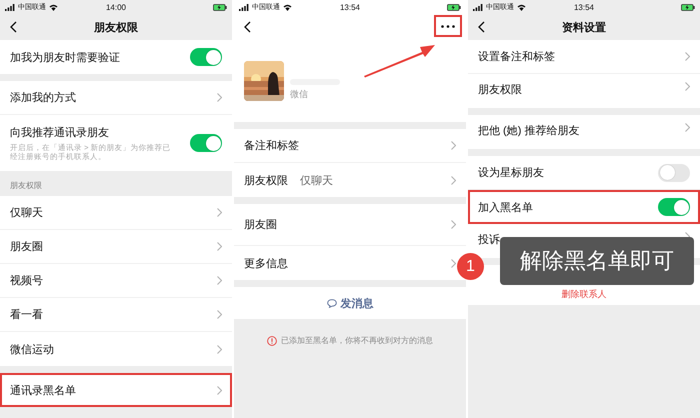 The width and height of the screenshot is (700, 418). I want to click on row-label: 向我推荐通讯录朋友, so click(59, 133).